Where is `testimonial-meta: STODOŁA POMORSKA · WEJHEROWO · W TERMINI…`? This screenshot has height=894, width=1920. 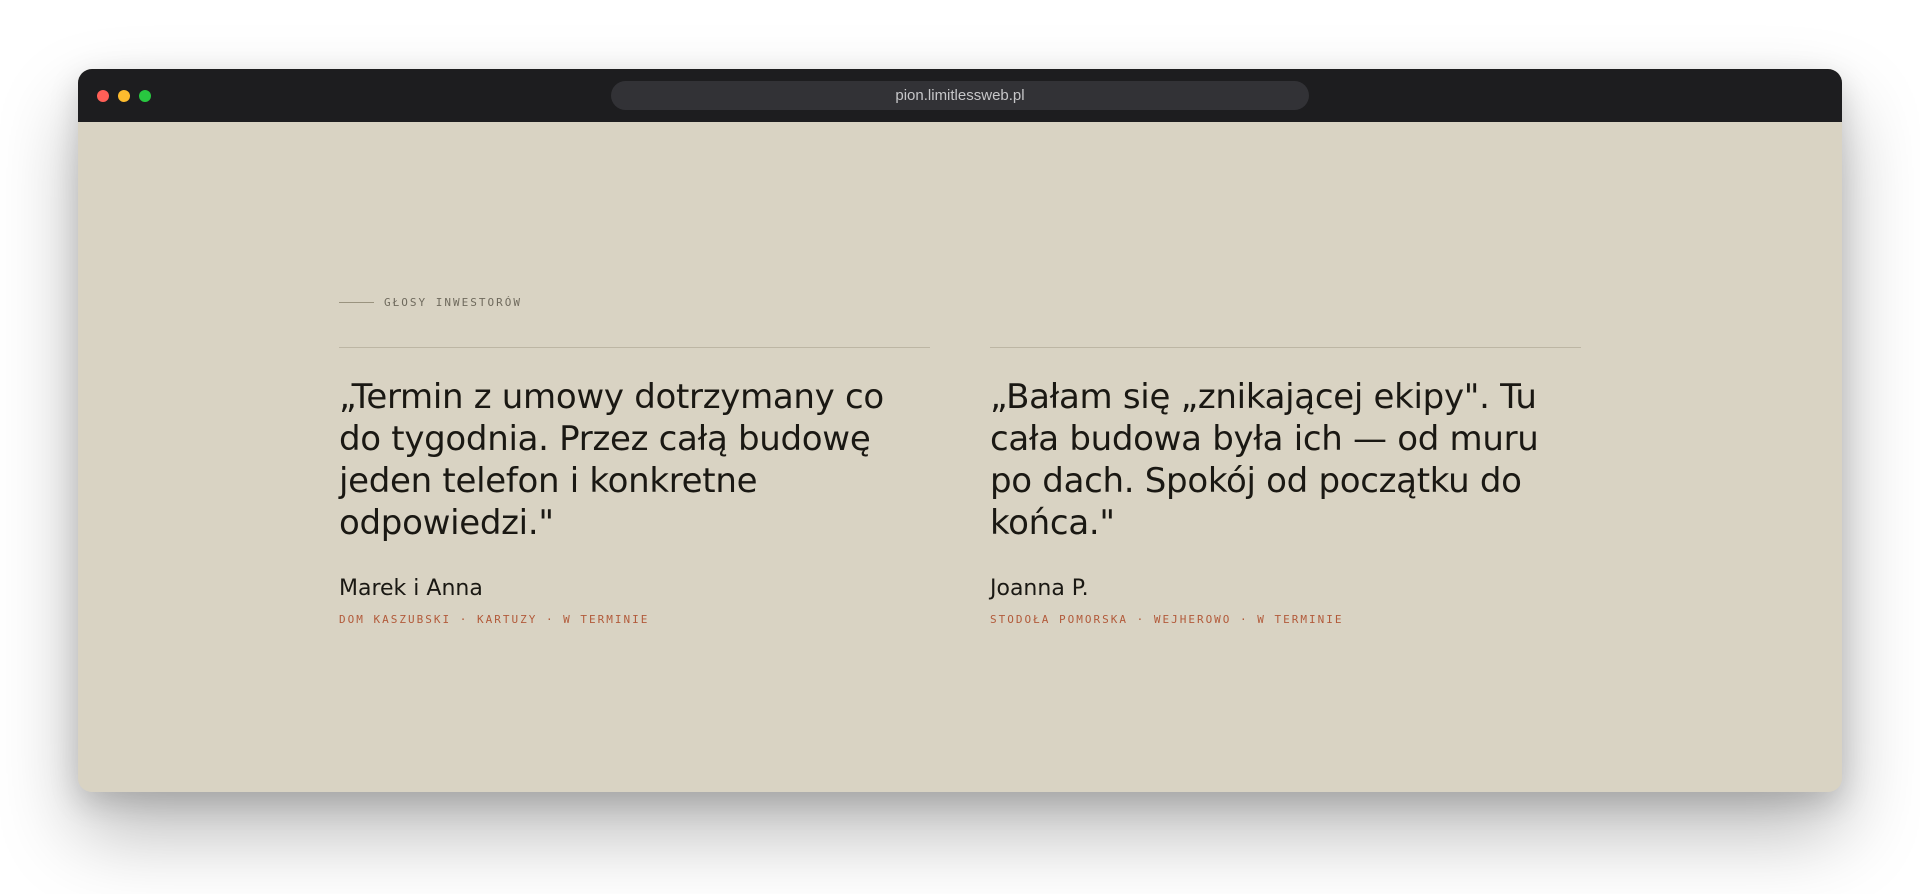 testimonial-meta: STODOŁA POMORSKA · WEJHEROWO · W TERMINI… is located at coordinates (1167, 619).